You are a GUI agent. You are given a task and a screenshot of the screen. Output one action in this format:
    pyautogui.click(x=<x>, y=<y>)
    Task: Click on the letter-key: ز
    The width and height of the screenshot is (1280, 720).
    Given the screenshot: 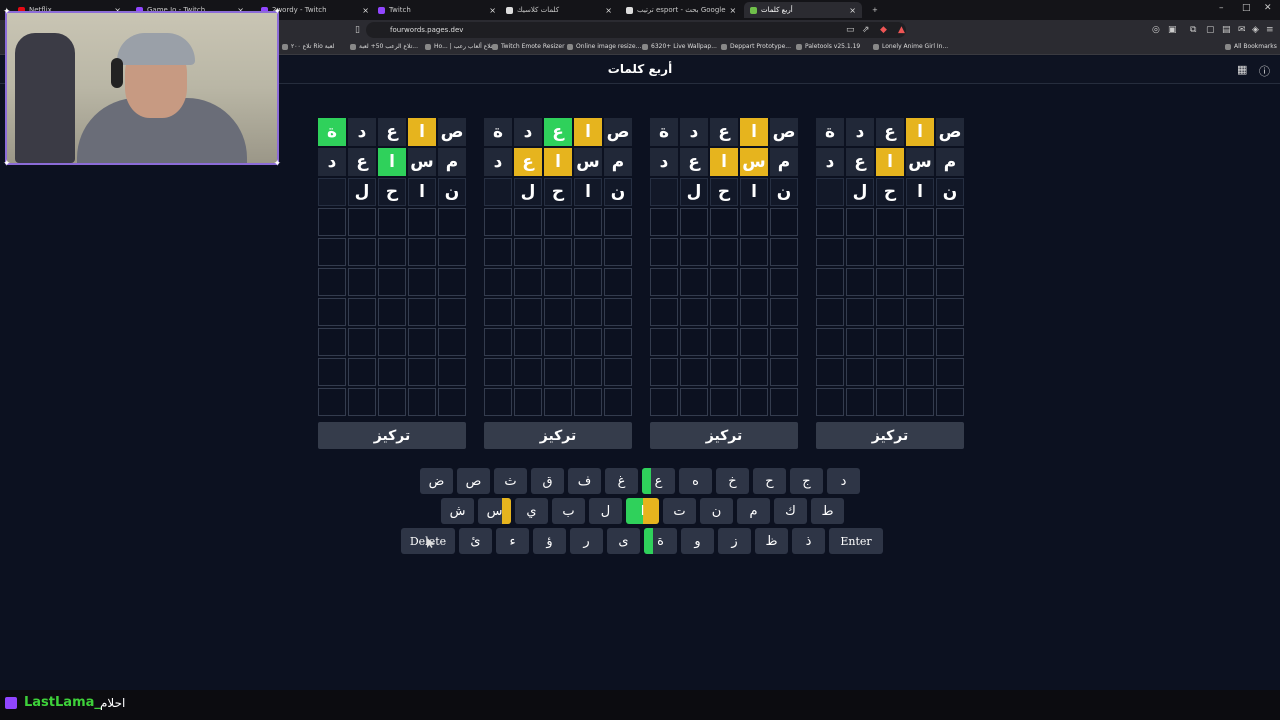 What is the action you would take?
    pyautogui.click(x=734, y=541)
    